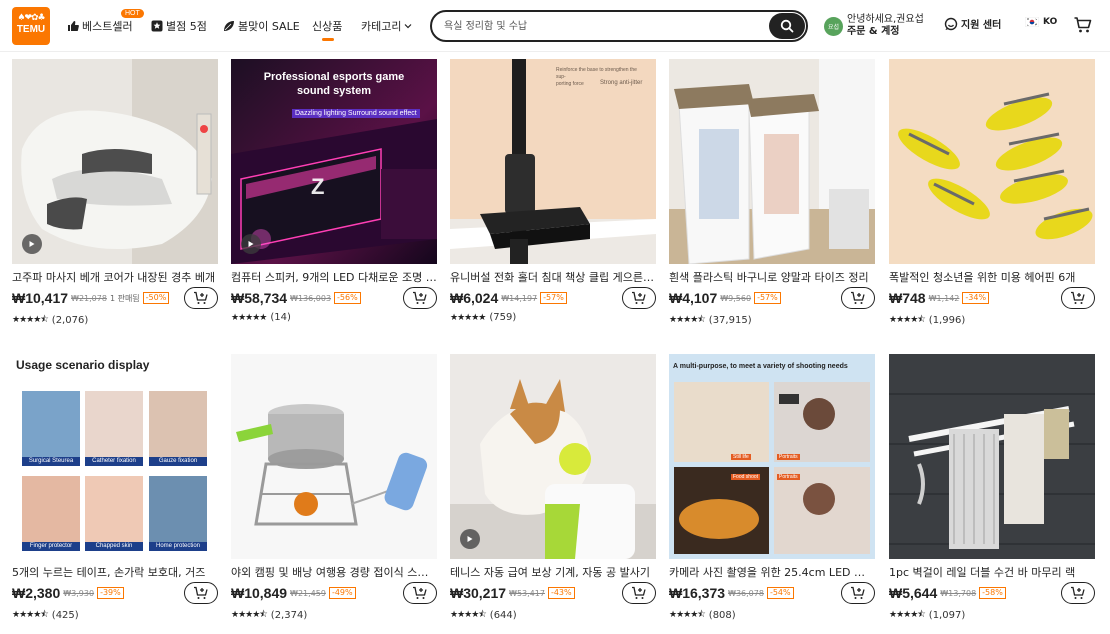 The image size is (1110, 634). What do you see at coordinates (334, 277) in the screenshot?
I see `product-title: 컴퓨터 스피커, 9개의 LED 다채로운 조명 효과` at bounding box center [334, 277].